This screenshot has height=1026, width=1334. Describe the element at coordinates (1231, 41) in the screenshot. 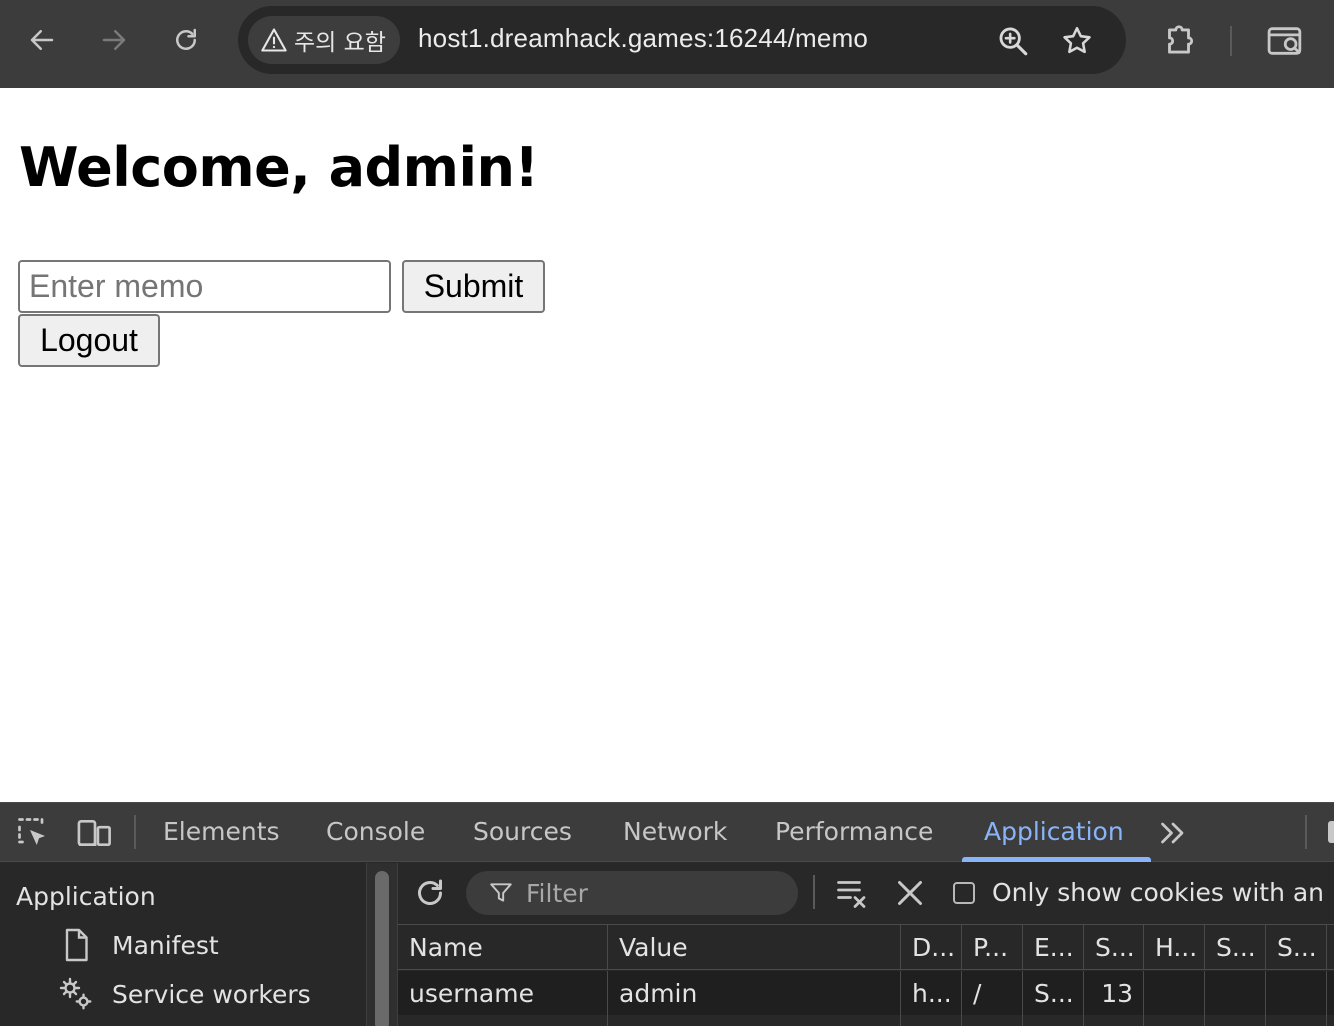

I see `toolbar-divider` at that location.